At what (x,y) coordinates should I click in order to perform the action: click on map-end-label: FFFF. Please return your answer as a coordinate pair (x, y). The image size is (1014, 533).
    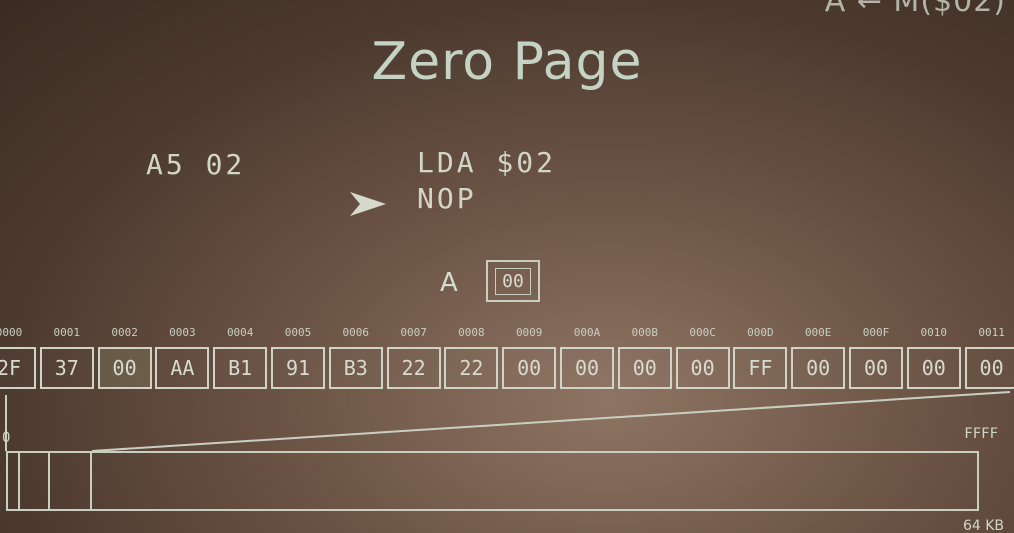
    Looking at the image, I should click on (981, 434).